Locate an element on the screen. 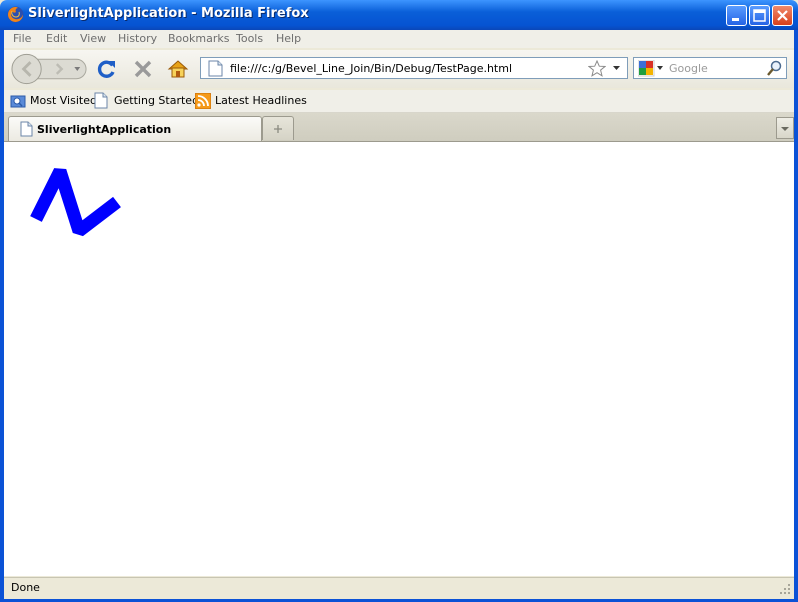 This screenshot has height=602, width=798. tab-active: SliverlightApplication is located at coordinates (135, 128).